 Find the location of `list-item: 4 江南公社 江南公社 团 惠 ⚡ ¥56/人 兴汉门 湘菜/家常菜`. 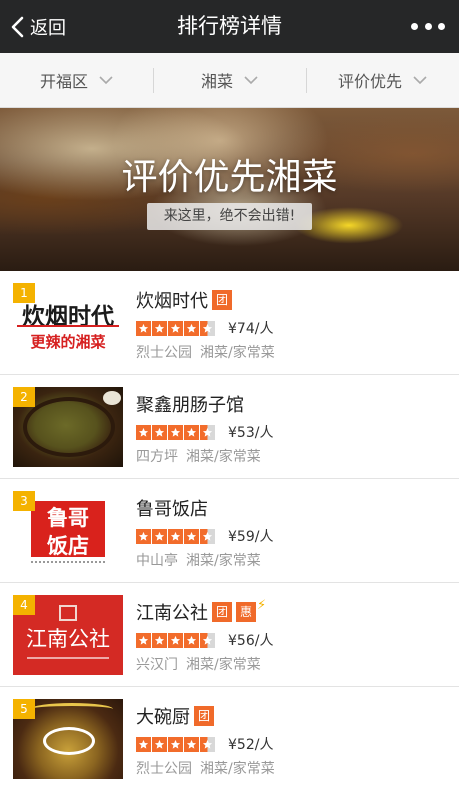

list-item: 4 江南公社 江南公社 团 惠 ⚡ ¥56/人 兴汉门 湘菜/家常菜 is located at coordinates (229, 635).